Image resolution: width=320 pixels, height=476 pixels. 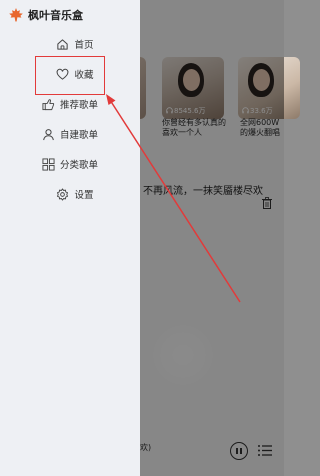 What do you see at coordinates (48, 104) in the screenshot?
I see `thumbs-up-icon` at bounding box center [48, 104].